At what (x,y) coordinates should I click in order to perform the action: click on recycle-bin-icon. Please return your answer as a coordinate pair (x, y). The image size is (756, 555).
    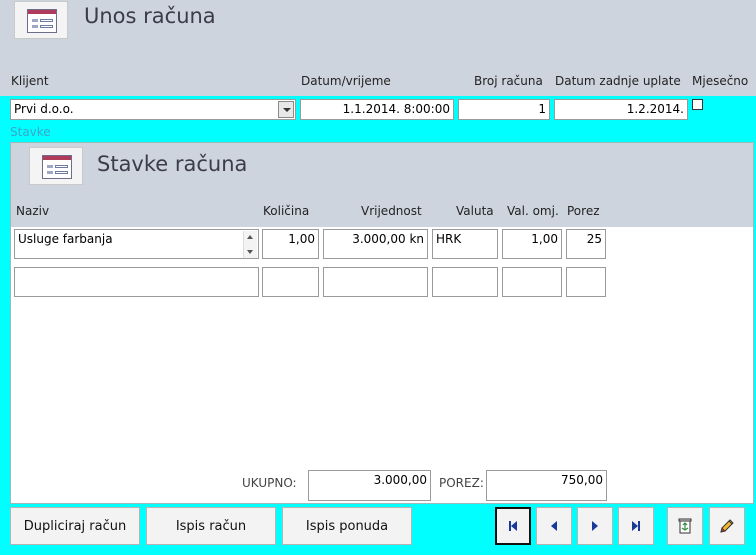
    Looking at the image, I should click on (685, 526).